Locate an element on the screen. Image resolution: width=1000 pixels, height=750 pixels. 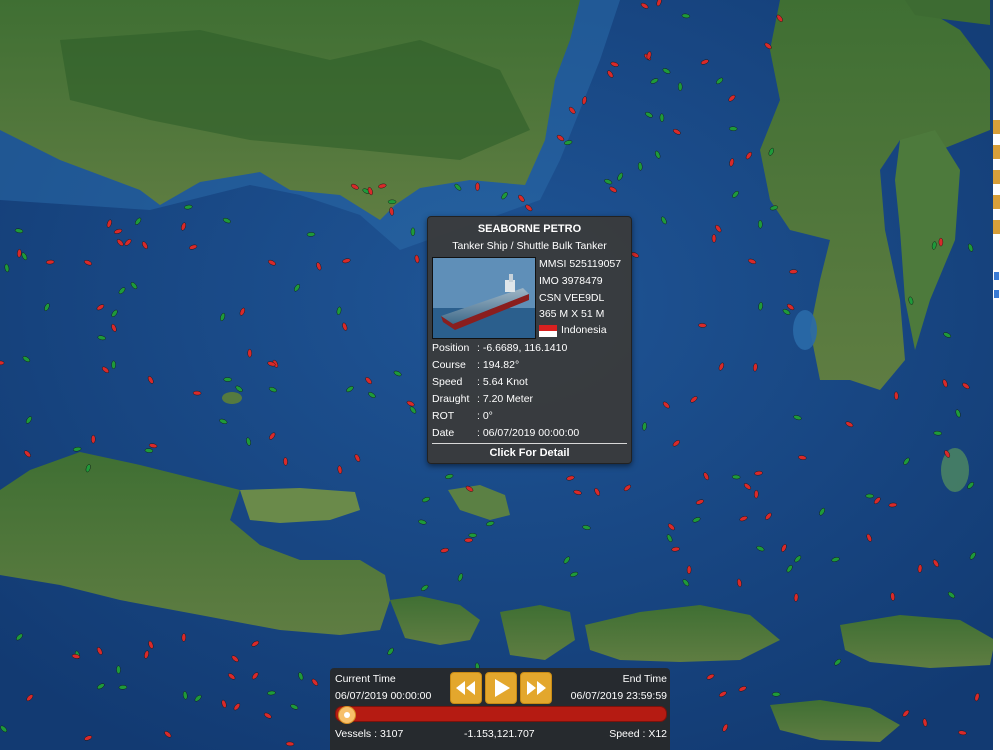
detail-value: : -6.6689, 116.1410 is located at coordinates (522, 348).